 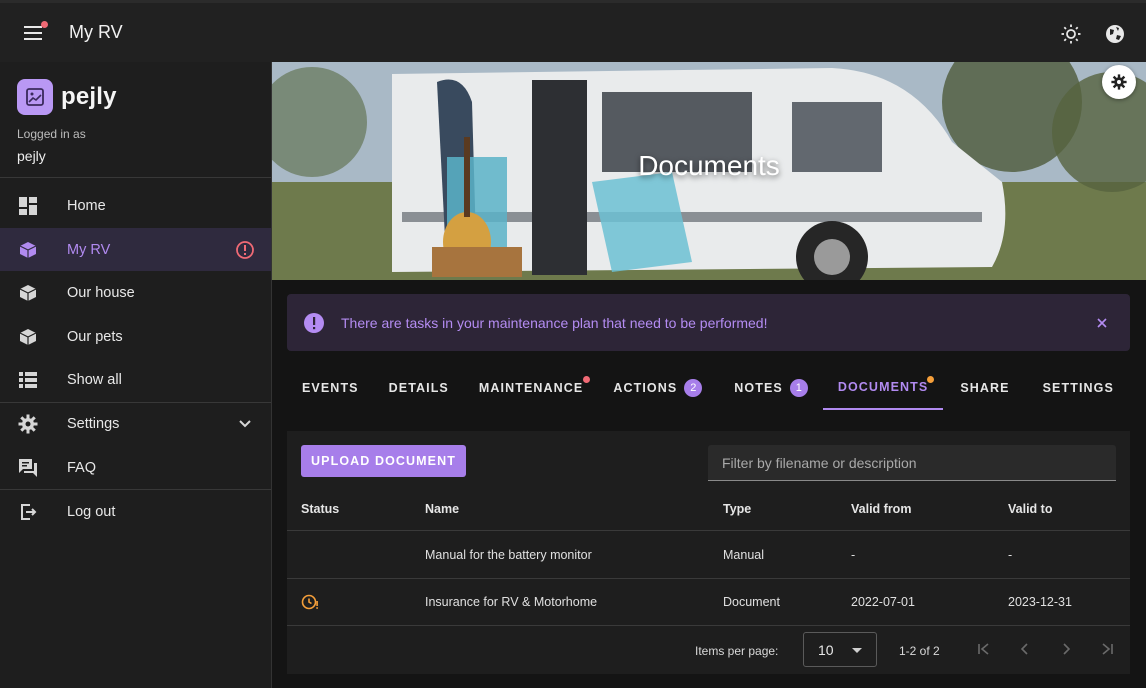 I want to click on sidebar-item-label: Show all, so click(x=94, y=379).